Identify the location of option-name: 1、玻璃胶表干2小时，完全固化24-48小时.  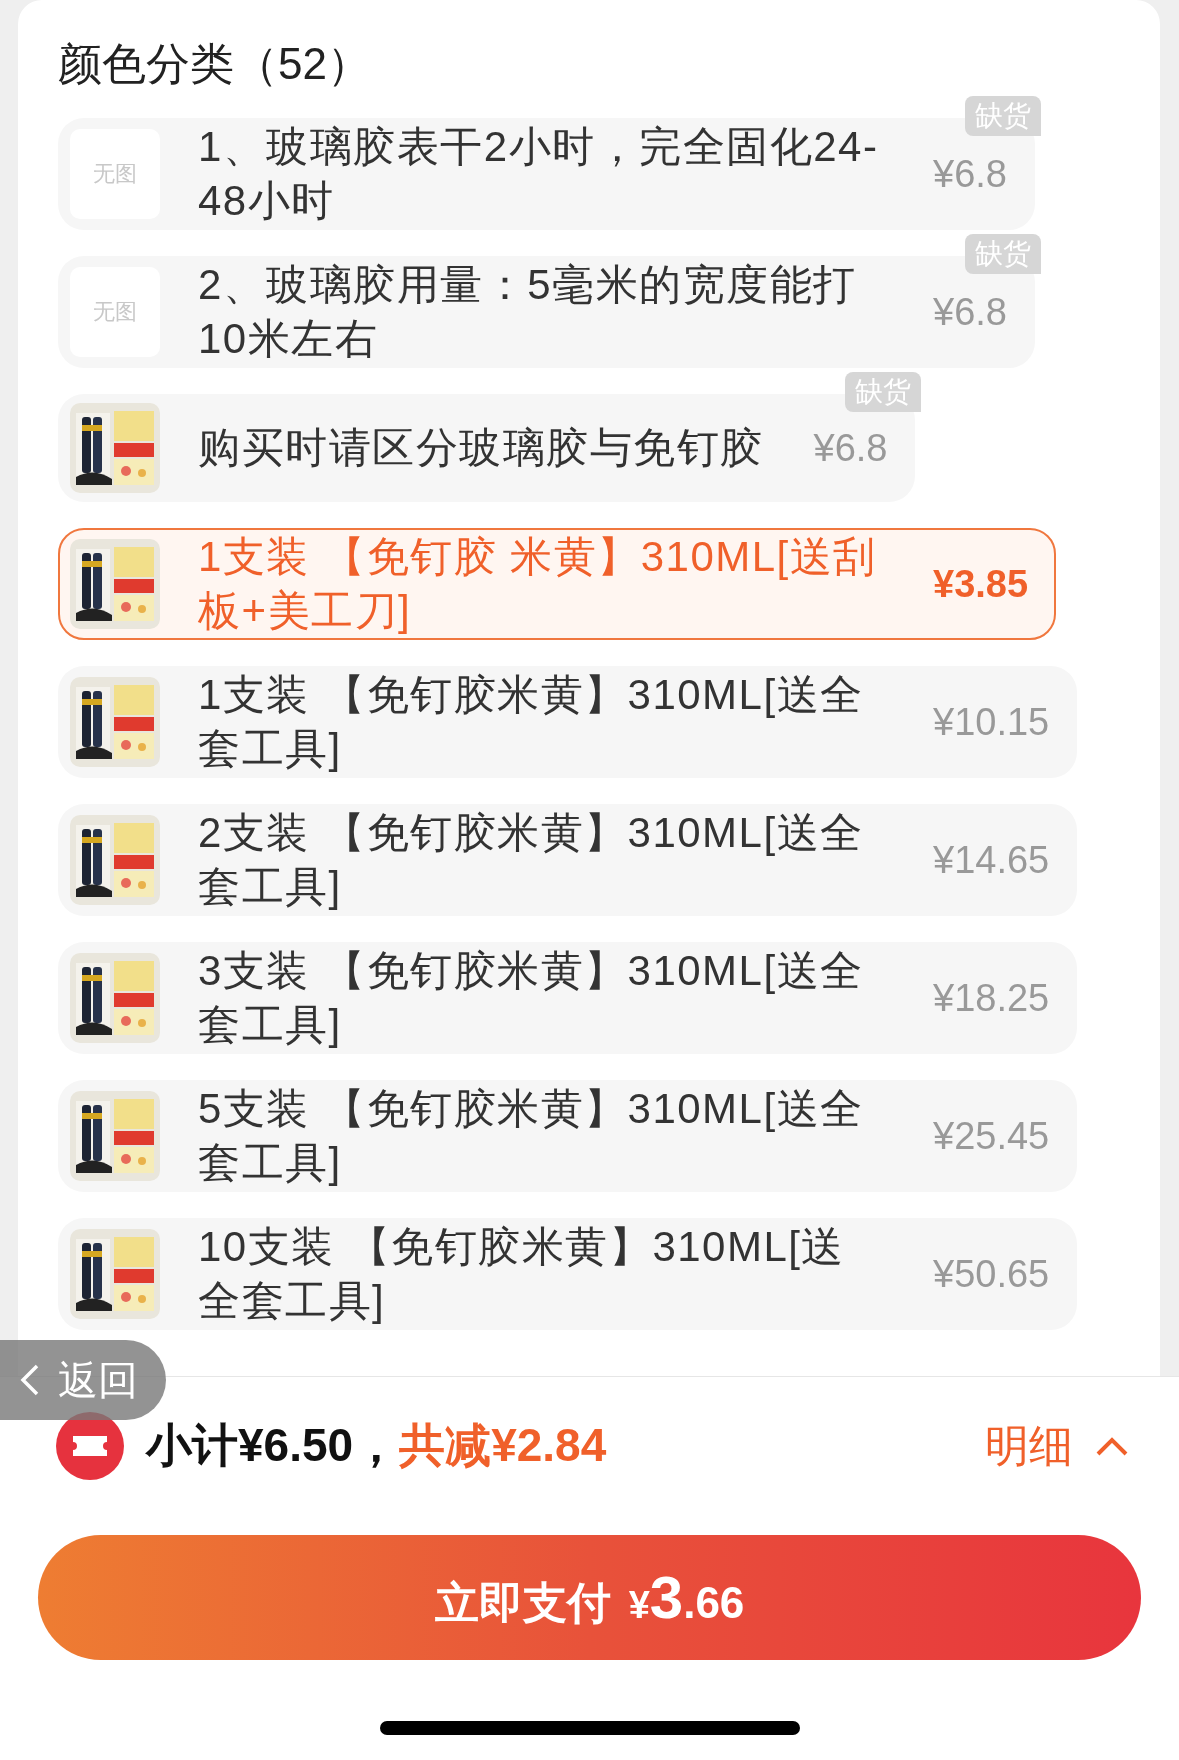
(539, 174).